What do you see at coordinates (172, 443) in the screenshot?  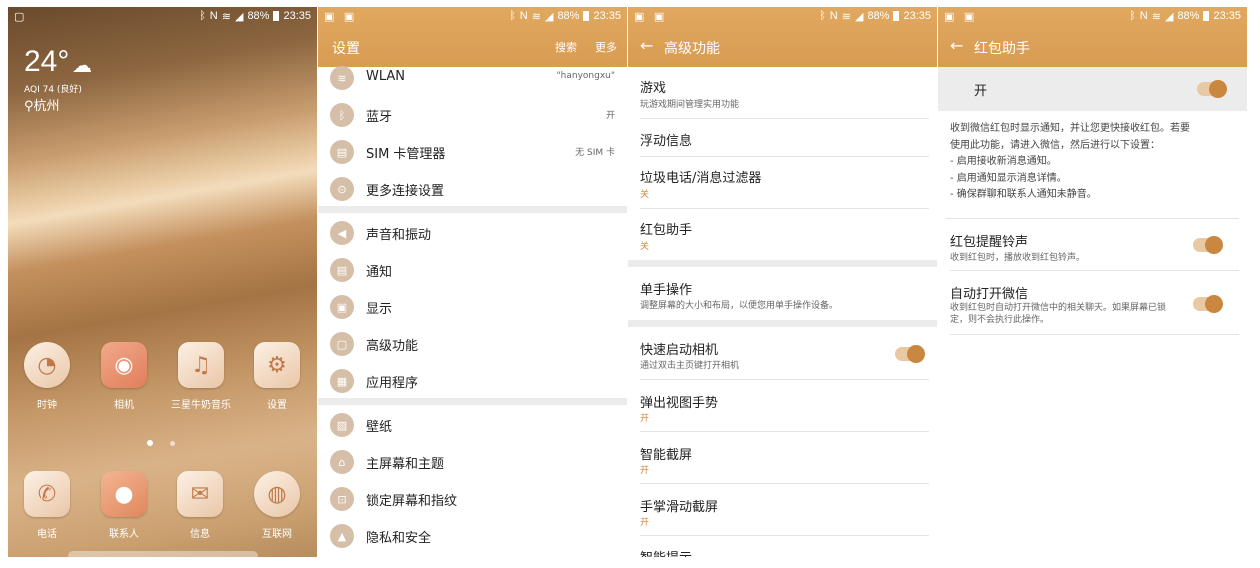 I see `page-indicator-dot` at bounding box center [172, 443].